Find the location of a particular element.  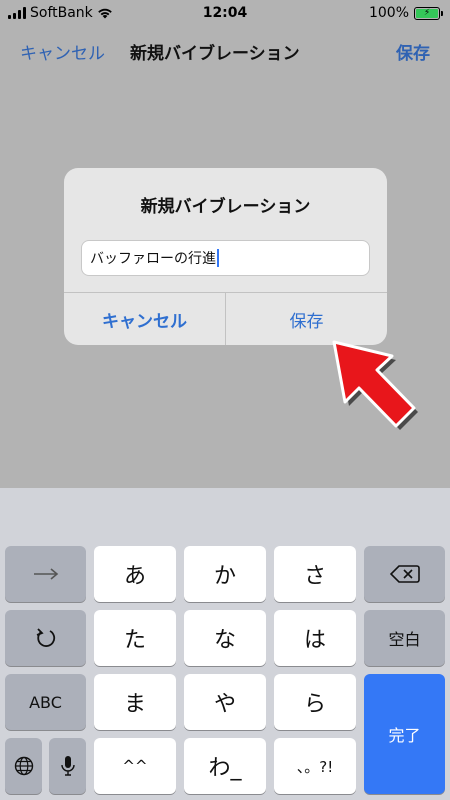

battery-group: 100% ⚡ is located at coordinates (405, 13).